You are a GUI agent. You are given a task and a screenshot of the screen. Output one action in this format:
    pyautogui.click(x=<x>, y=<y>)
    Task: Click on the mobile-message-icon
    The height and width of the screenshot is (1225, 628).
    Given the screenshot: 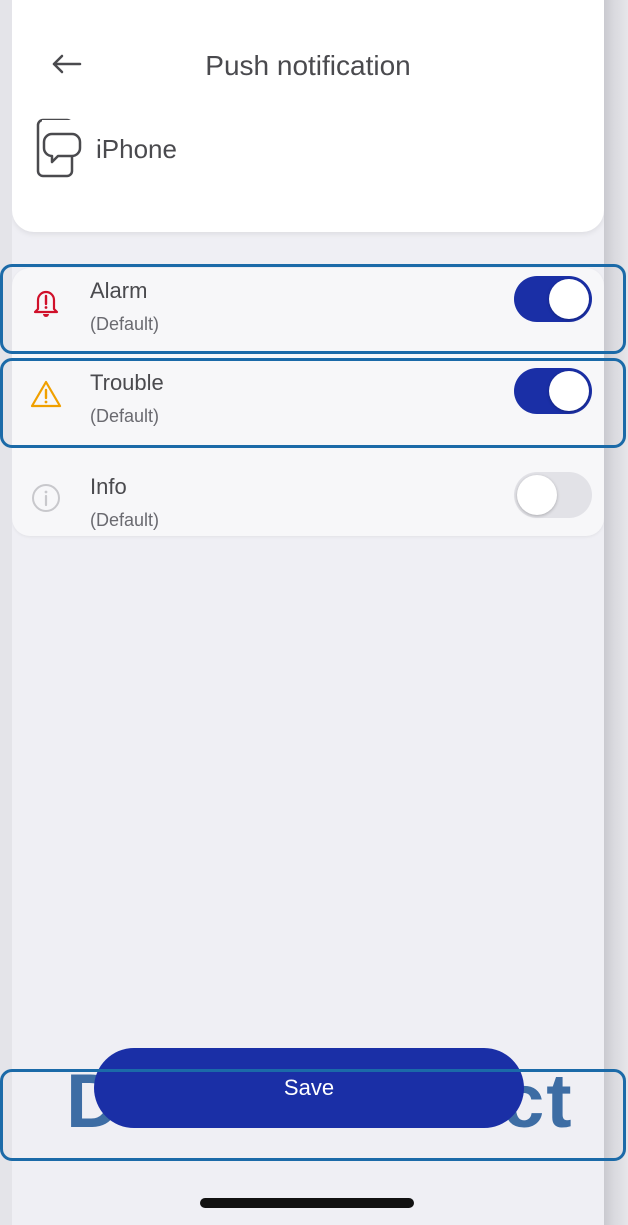 What is the action you would take?
    pyautogui.click(x=59, y=148)
    